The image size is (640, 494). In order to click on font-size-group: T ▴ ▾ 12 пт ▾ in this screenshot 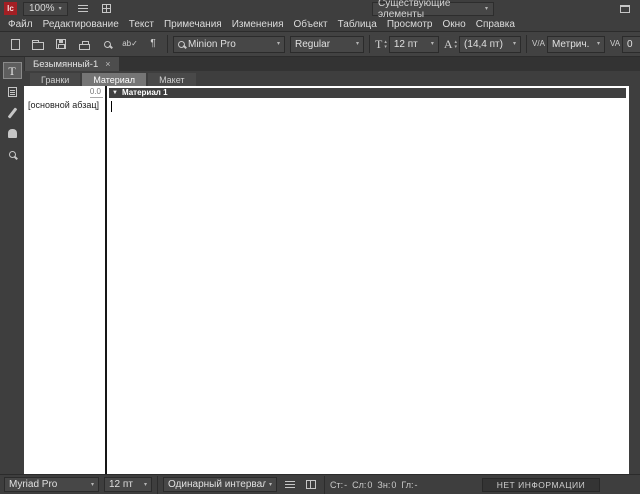, I will do `click(407, 44)`.